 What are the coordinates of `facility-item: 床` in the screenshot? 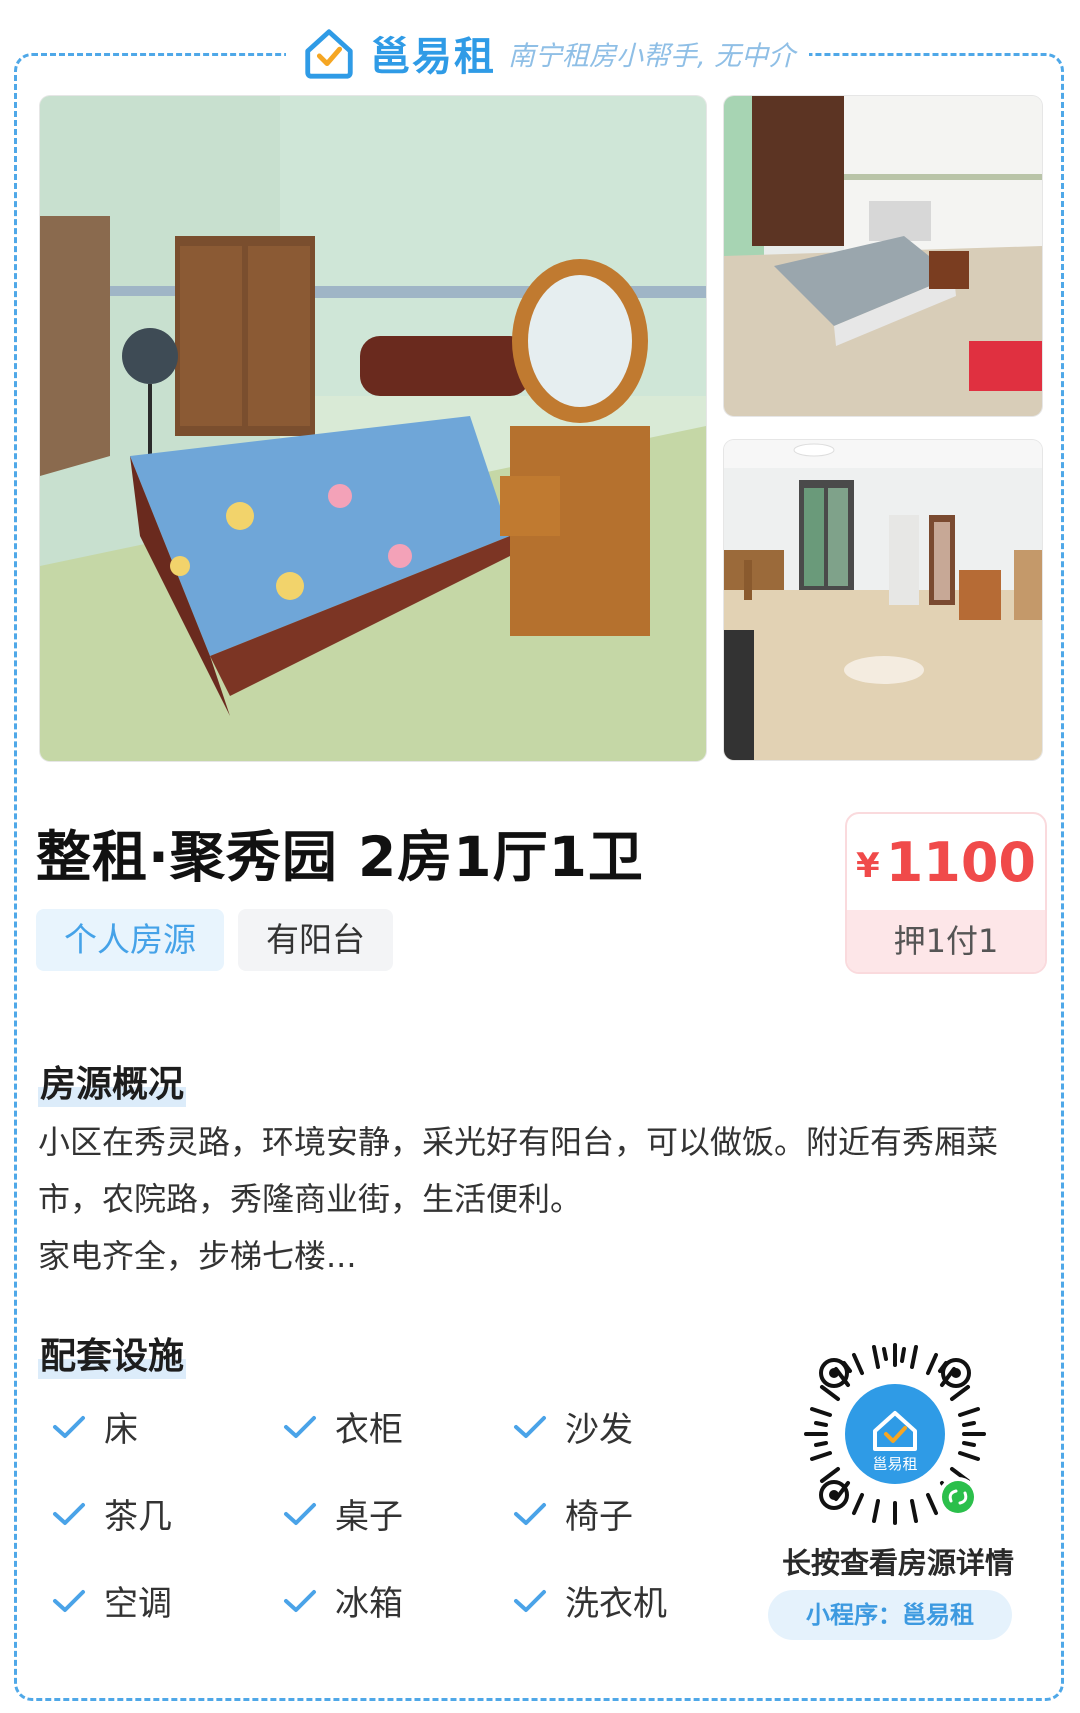 It's located at (95, 1426).